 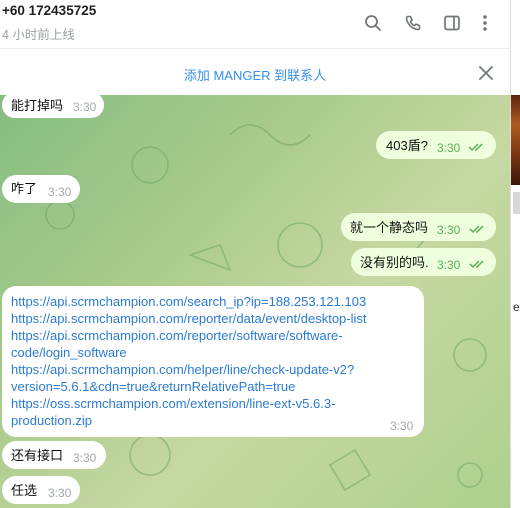 What do you see at coordinates (41, 189) in the screenshot?
I see `message-incoming: 咋了 3:30` at bounding box center [41, 189].